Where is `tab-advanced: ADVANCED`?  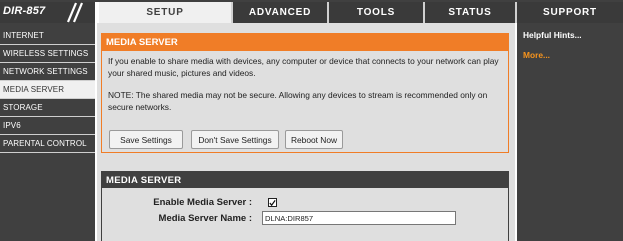
tab-advanced: ADVANCED is located at coordinates (279, 12).